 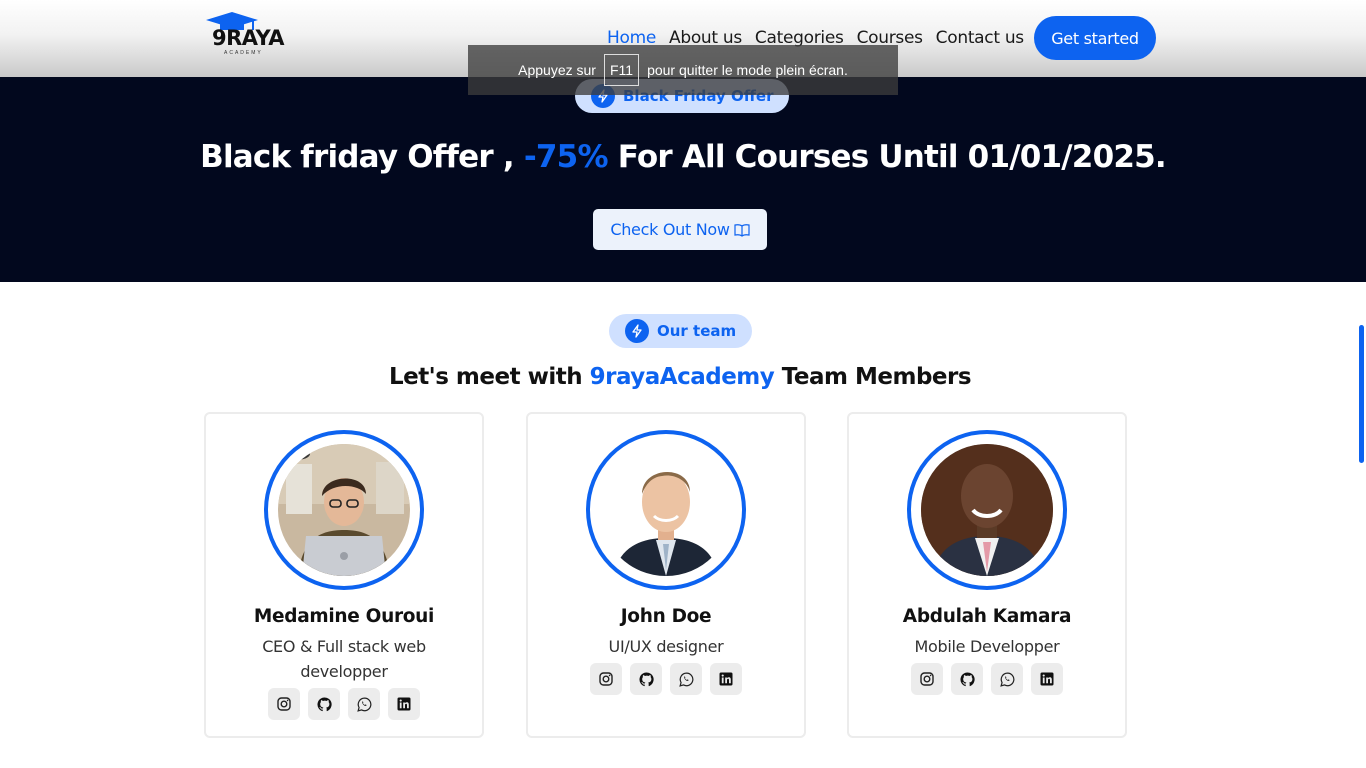 What do you see at coordinates (980, 38) in the screenshot?
I see `nav-contact-us: Contact us` at bounding box center [980, 38].